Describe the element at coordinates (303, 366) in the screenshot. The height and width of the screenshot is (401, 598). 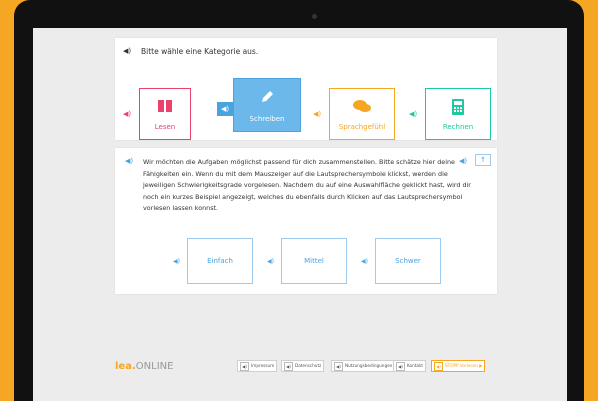
I see `privacy-button: ◀) Datenschutz` at that location.